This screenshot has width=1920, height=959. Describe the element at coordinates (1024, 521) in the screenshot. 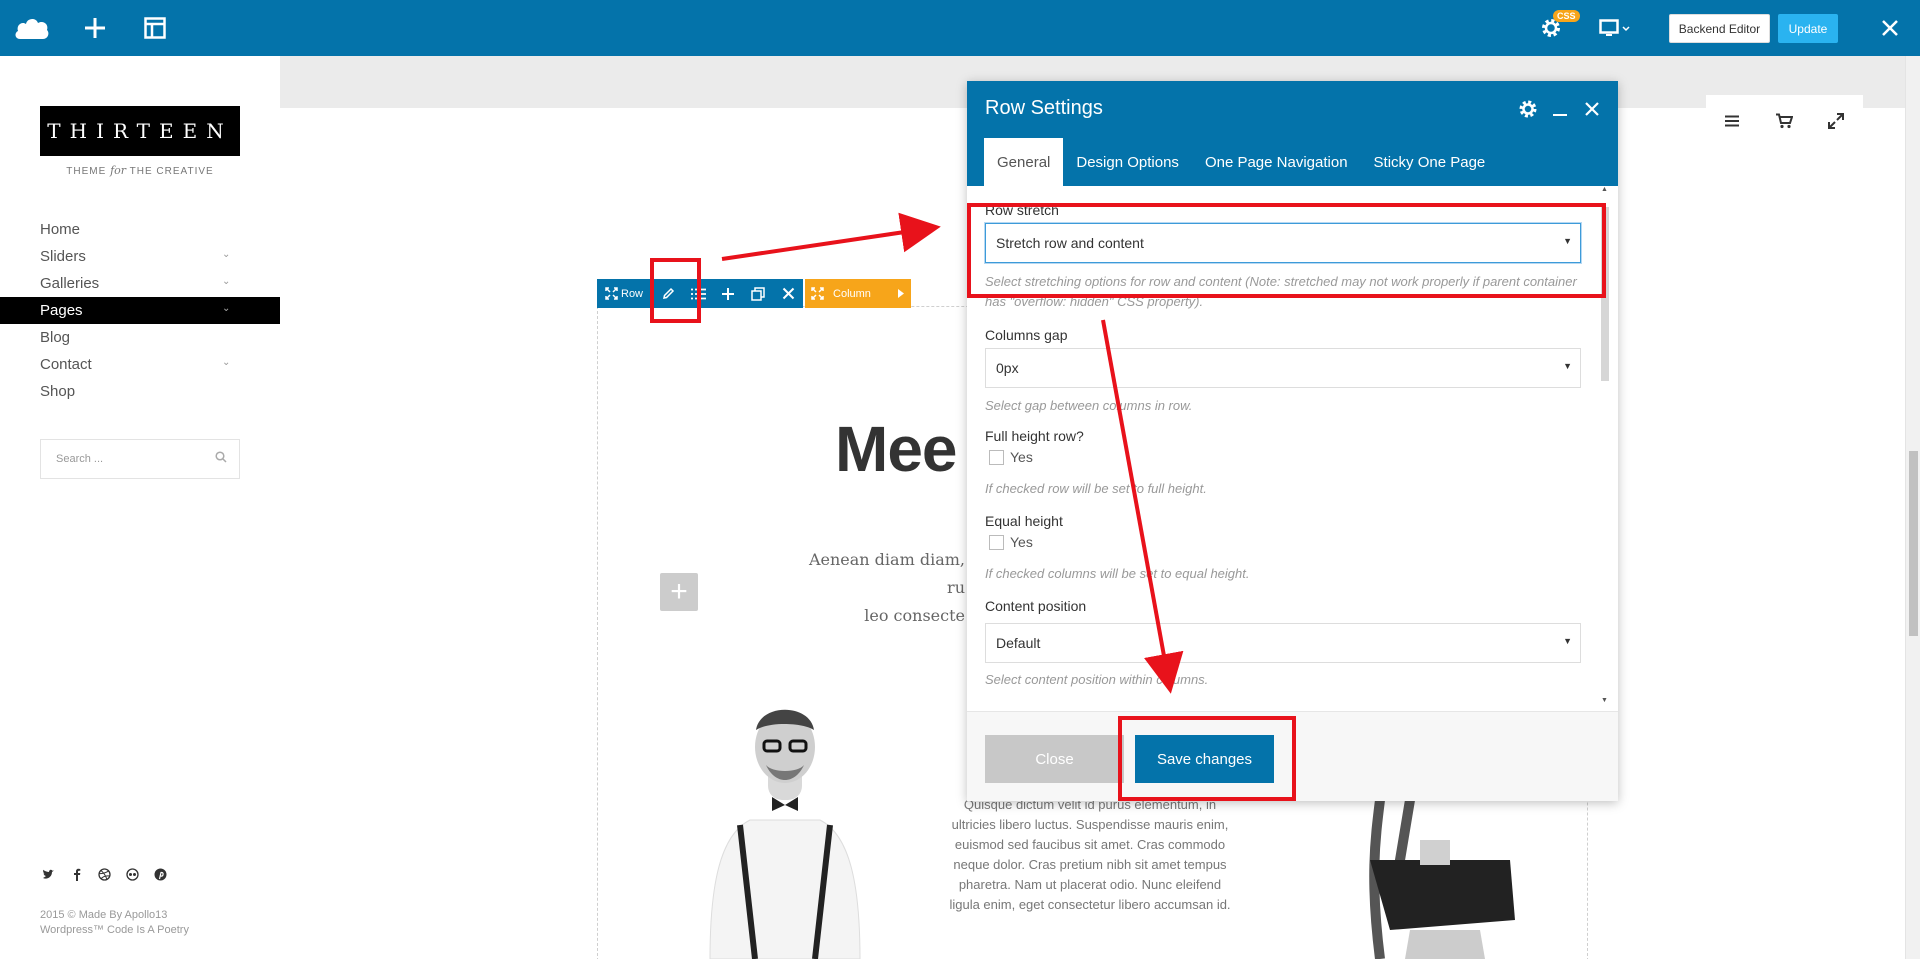

I see `equal-height-label: Equal height` at that location.